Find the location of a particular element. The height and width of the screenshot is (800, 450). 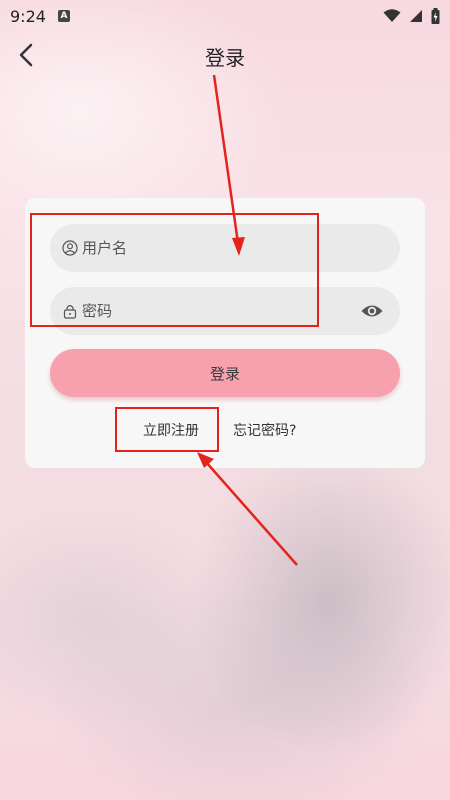

annotation-arrows is located at coordinates (247, 320).